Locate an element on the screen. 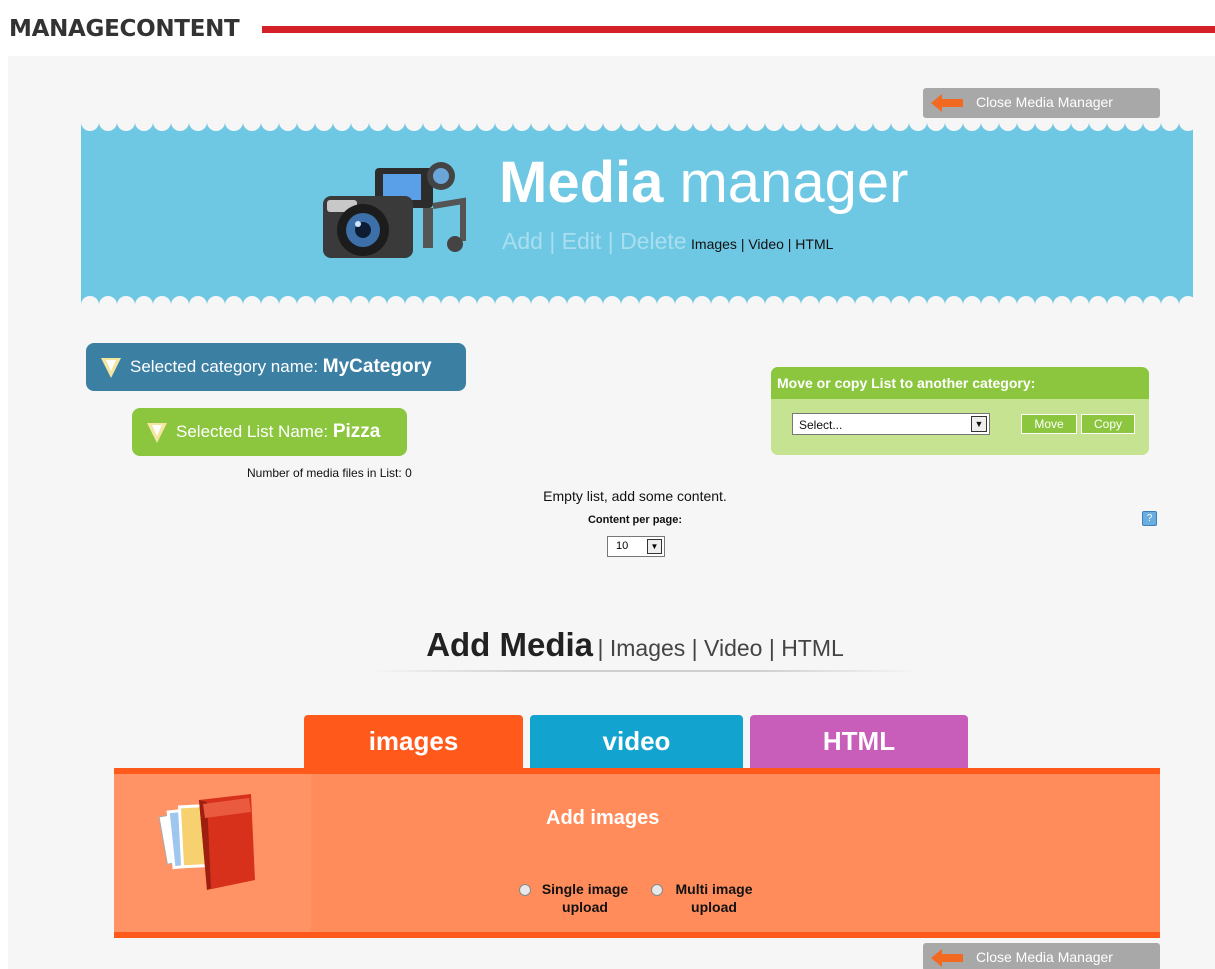 The height and width of the screenshot is (969, 1215). move-copy-heading: Move or copy List to another category: is located at coordinates (960, 383).